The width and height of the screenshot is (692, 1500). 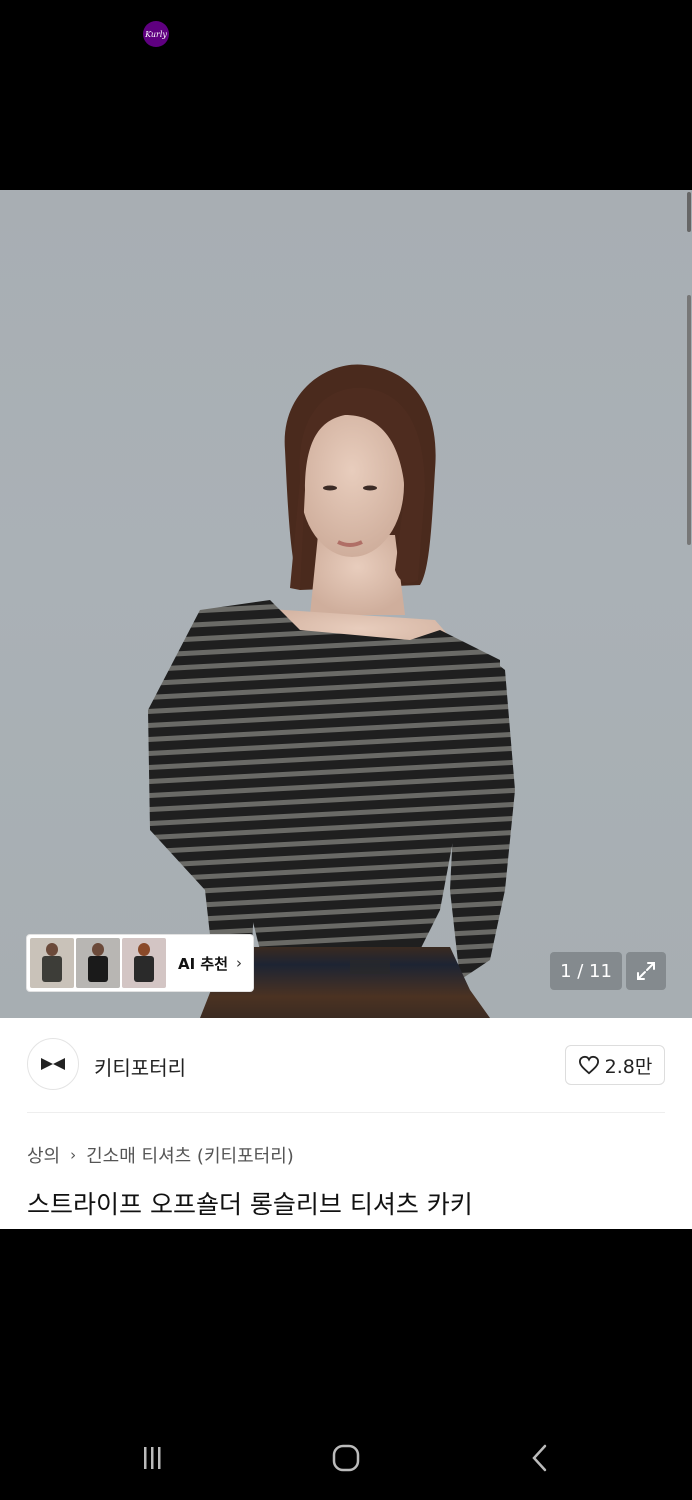 What do you see at coordinates (586, 971) in the screenshot?
I see `image-counter: 1 / 11` at bounding box center [586, 971].